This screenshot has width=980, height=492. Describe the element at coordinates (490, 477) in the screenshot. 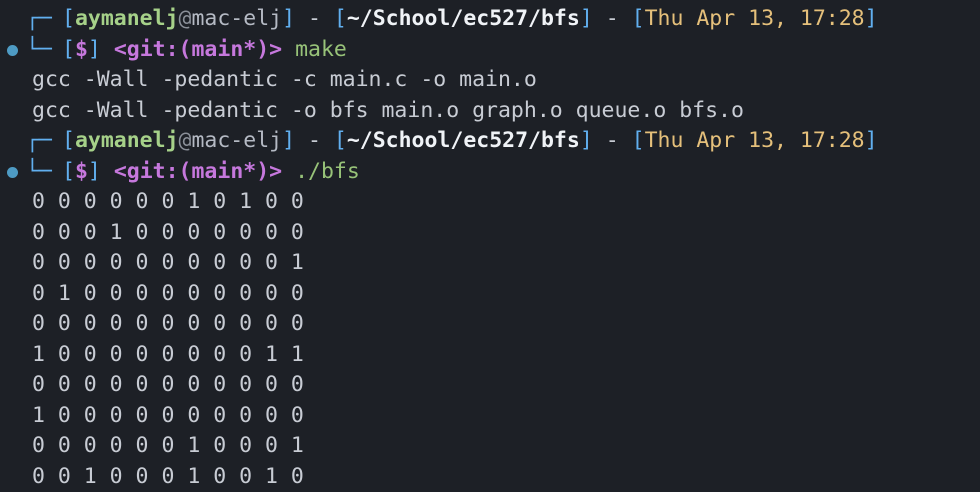

I see `matrix-row: 0 0 1 0 0 0 1 0 0 1 0` at that location.